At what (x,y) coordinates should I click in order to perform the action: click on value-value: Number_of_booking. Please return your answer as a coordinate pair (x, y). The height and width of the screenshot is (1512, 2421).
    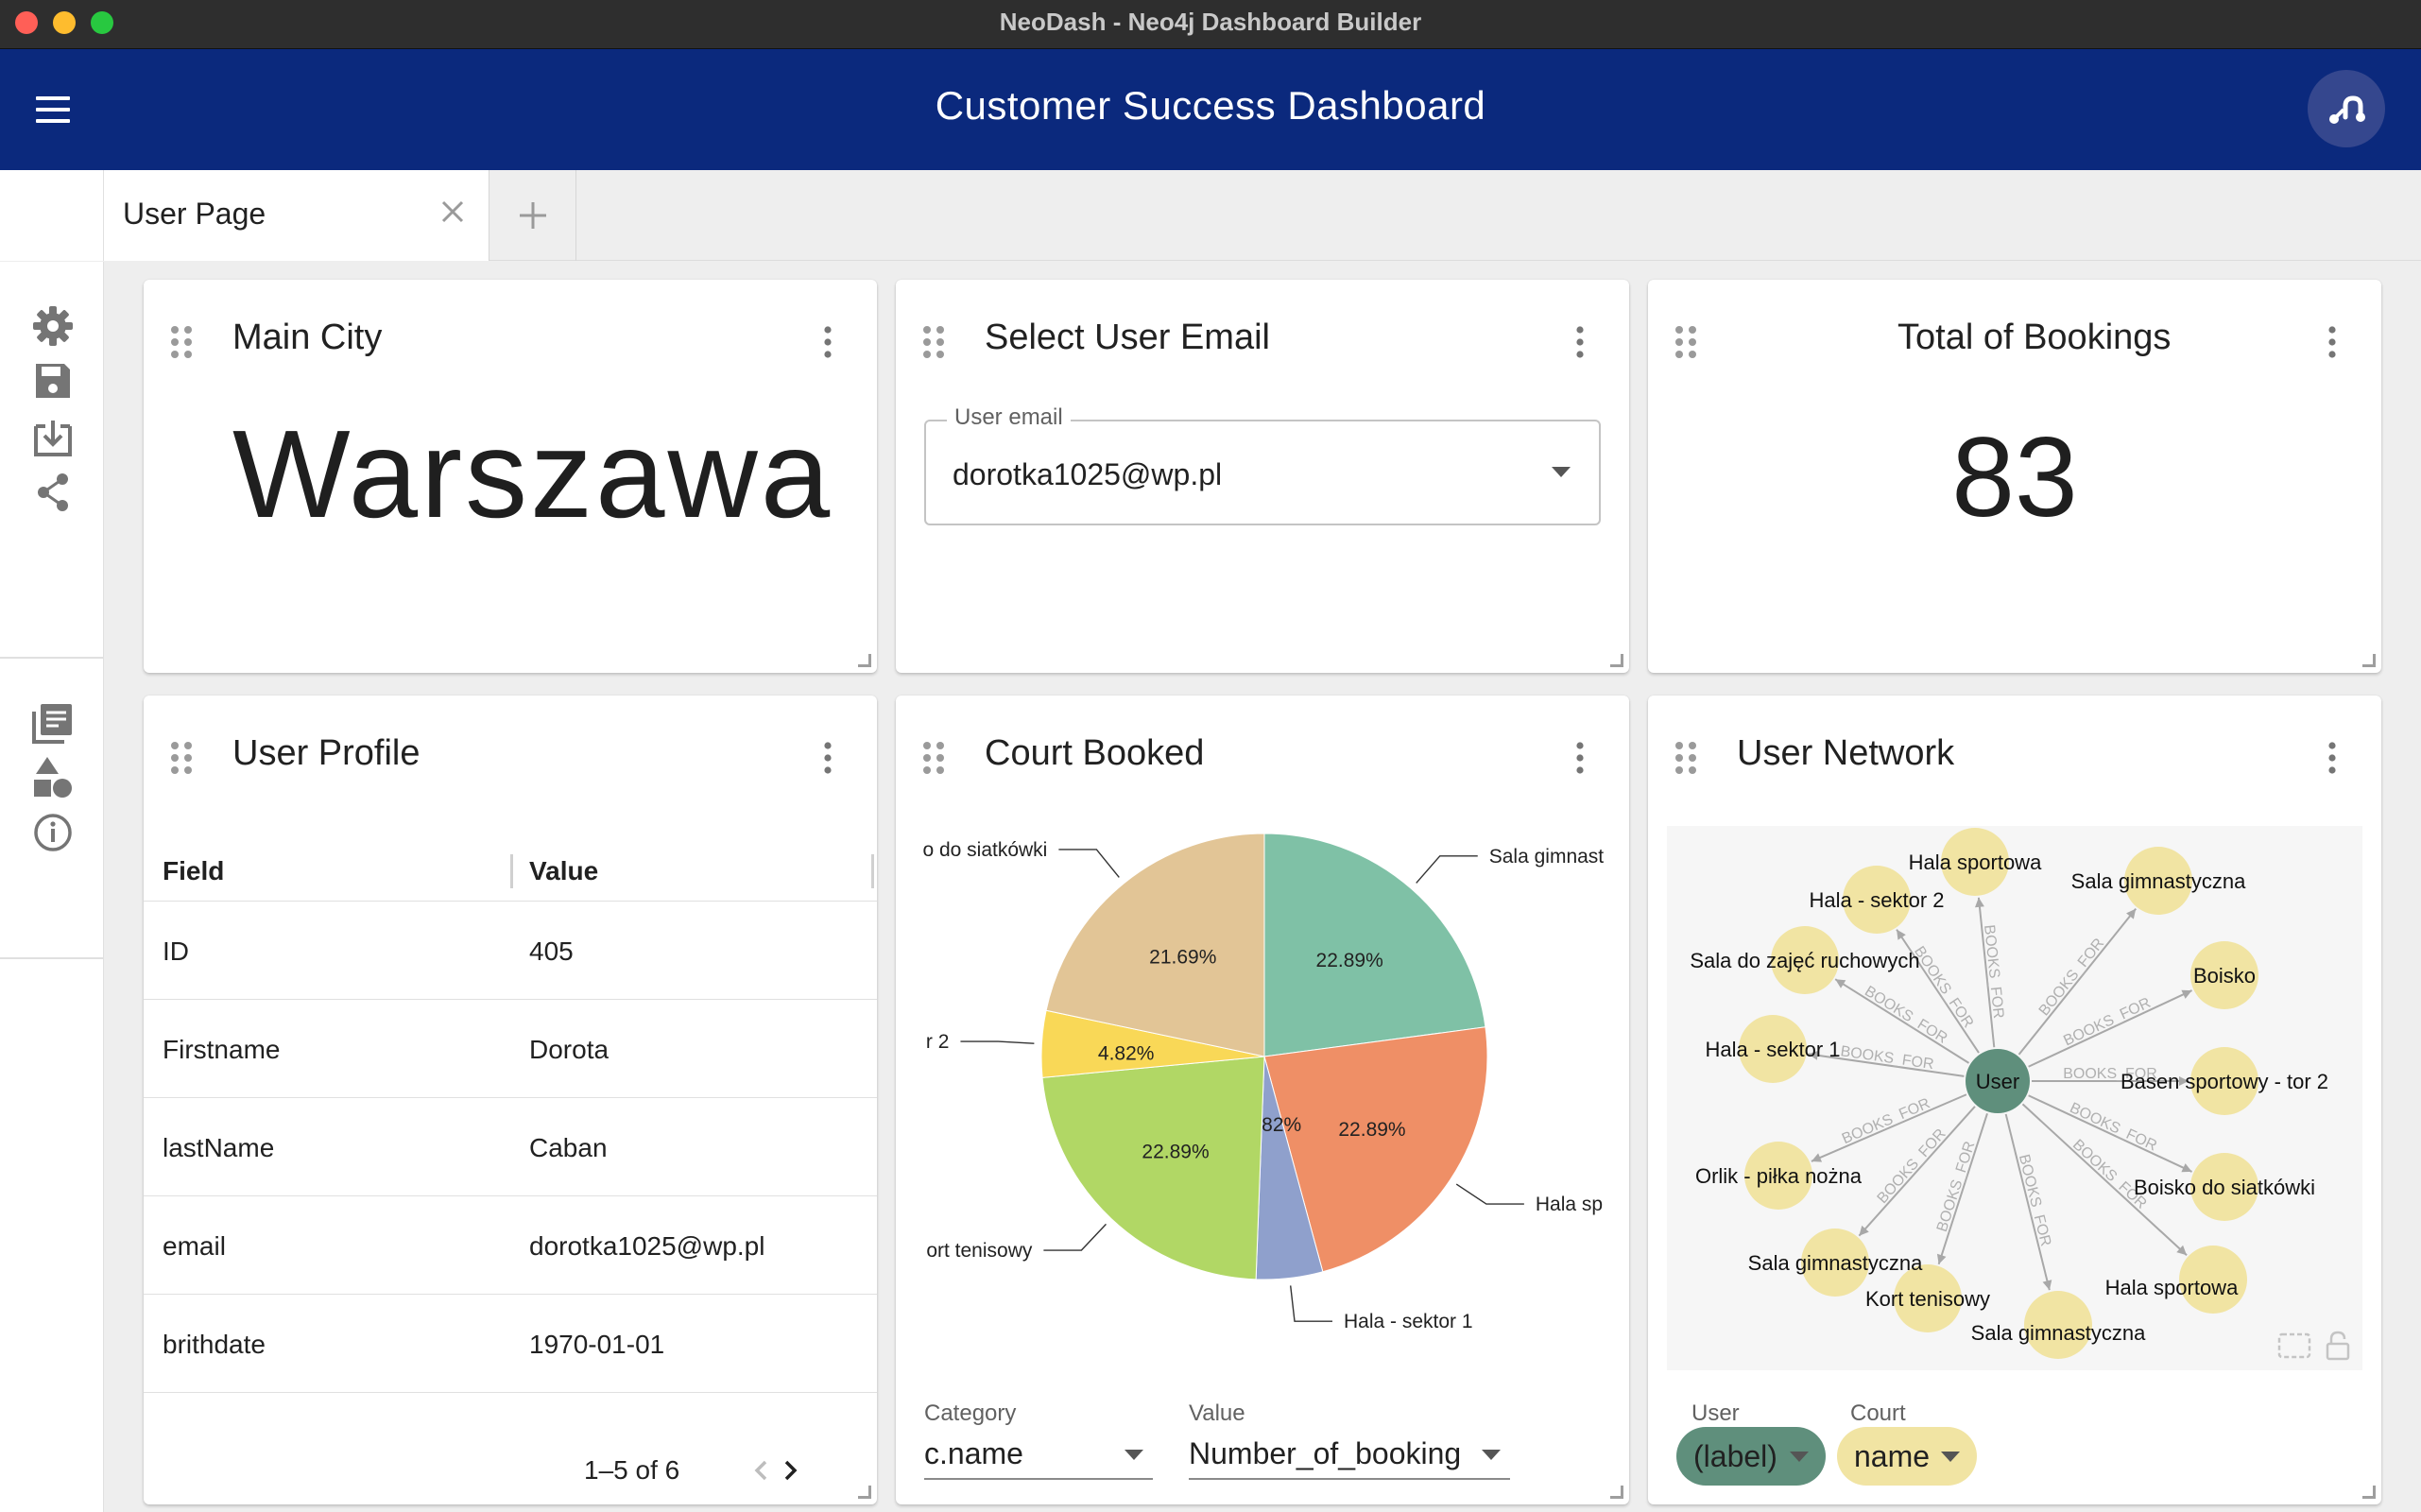
    Looking at the image, I should click on (1325, 1453).